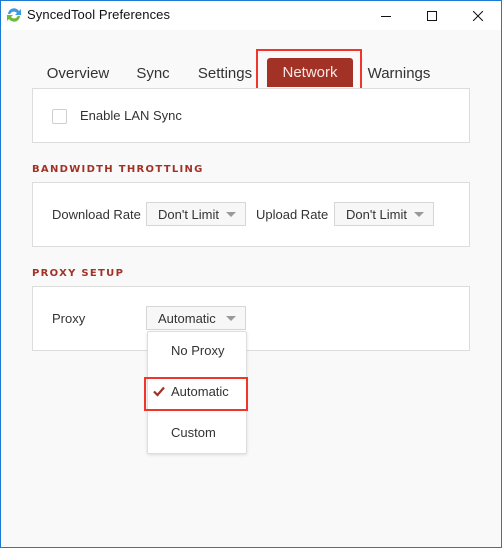 The width and height of the screenshot is (502, 548). Describe the element at coordinates (69, 318) in the screenshot. I see `proxy-label: Proxy` at that location.